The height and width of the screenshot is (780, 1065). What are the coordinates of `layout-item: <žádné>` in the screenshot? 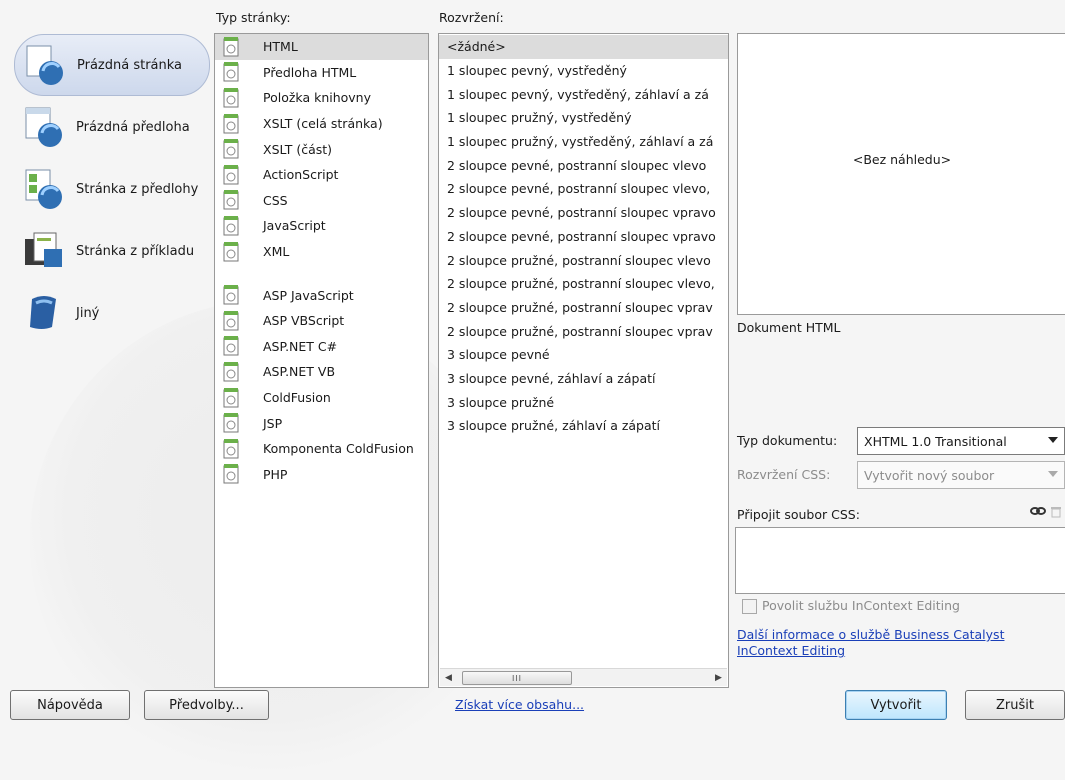 It's located at (583, 47).